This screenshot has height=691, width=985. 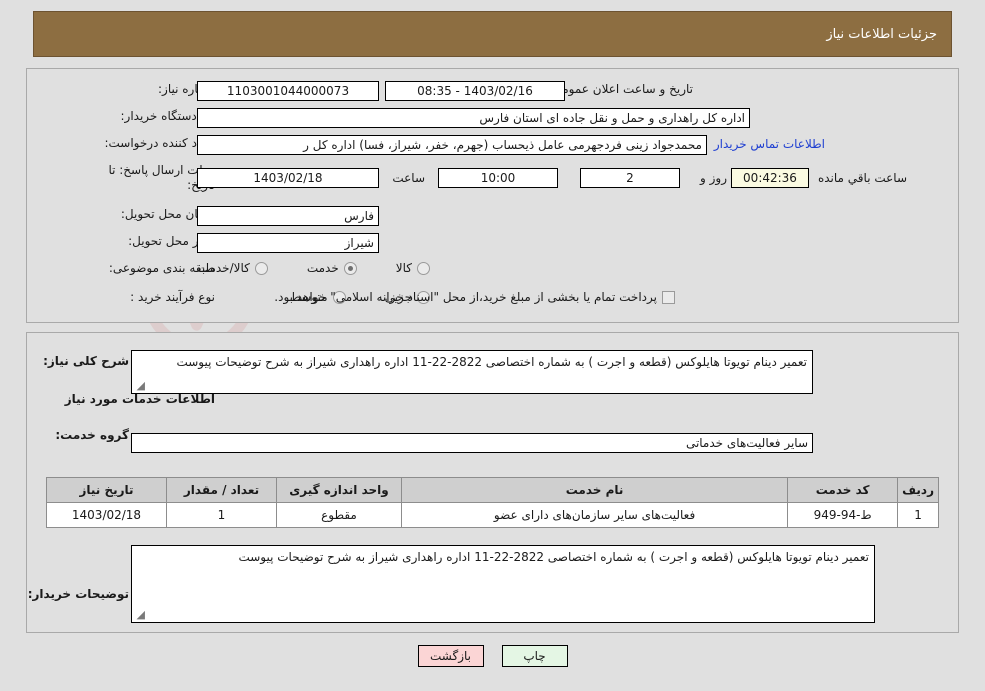 What do you see at coordinates (475, 91) in the screenshot?
I see `public-announce-value: 1403/02/16 - 08:35` at bounding box center [475, 91].